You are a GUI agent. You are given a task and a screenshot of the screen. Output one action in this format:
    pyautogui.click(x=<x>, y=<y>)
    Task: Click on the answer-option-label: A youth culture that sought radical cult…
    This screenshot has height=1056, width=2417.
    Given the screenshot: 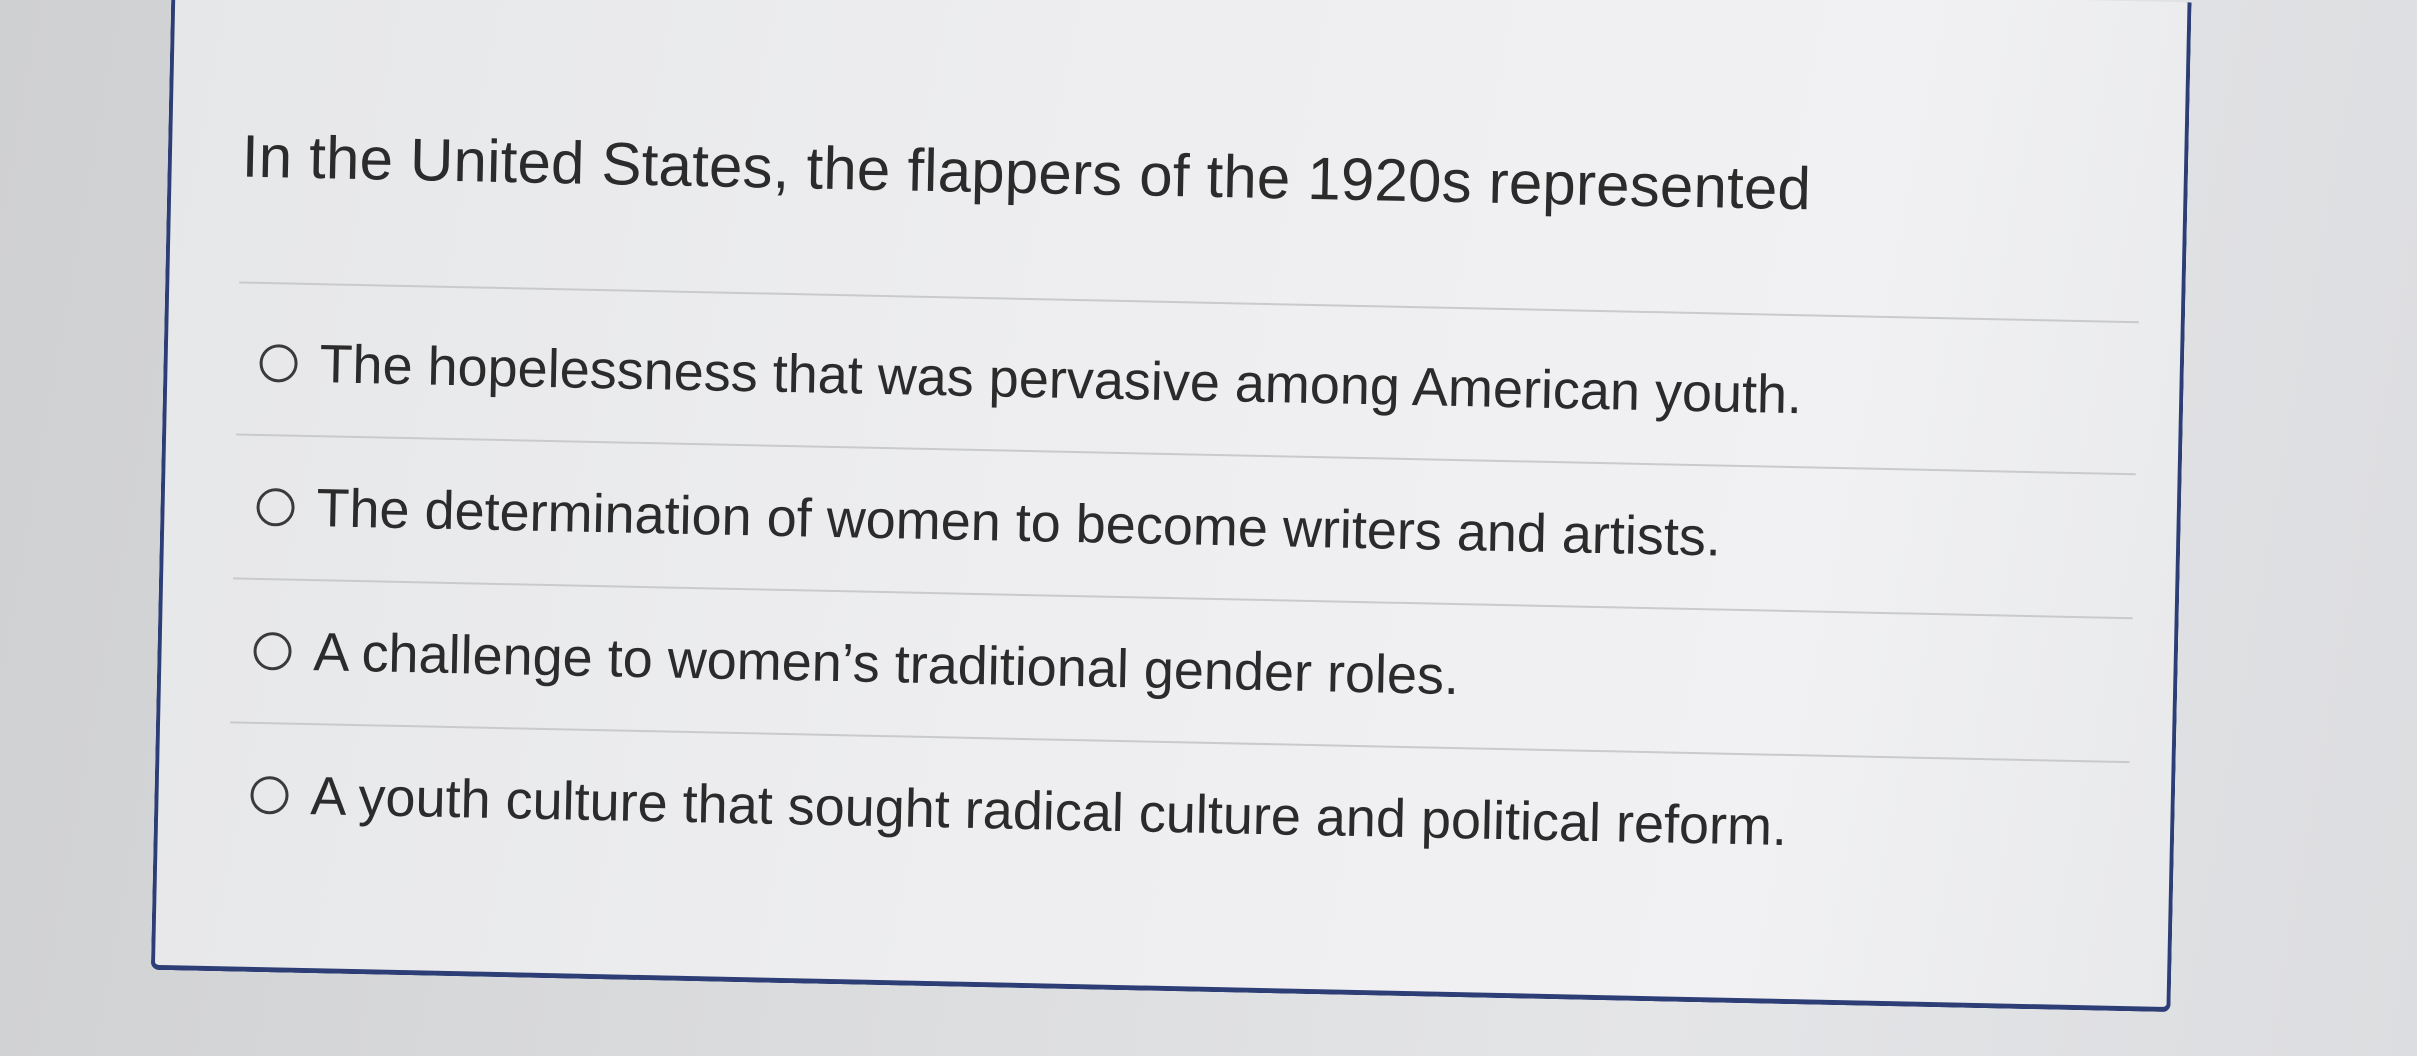 What is the action you would take?
    pyautogui.click(x=1048, y=812)
    